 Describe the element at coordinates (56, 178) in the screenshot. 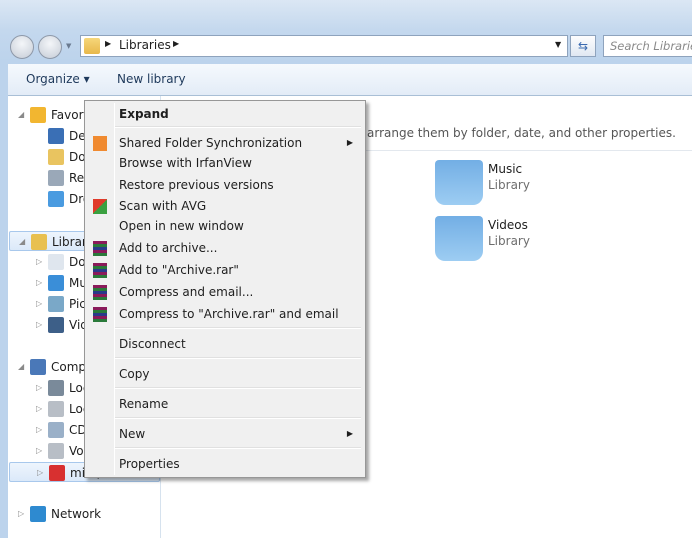

I see `recent-places-icon` at that location.